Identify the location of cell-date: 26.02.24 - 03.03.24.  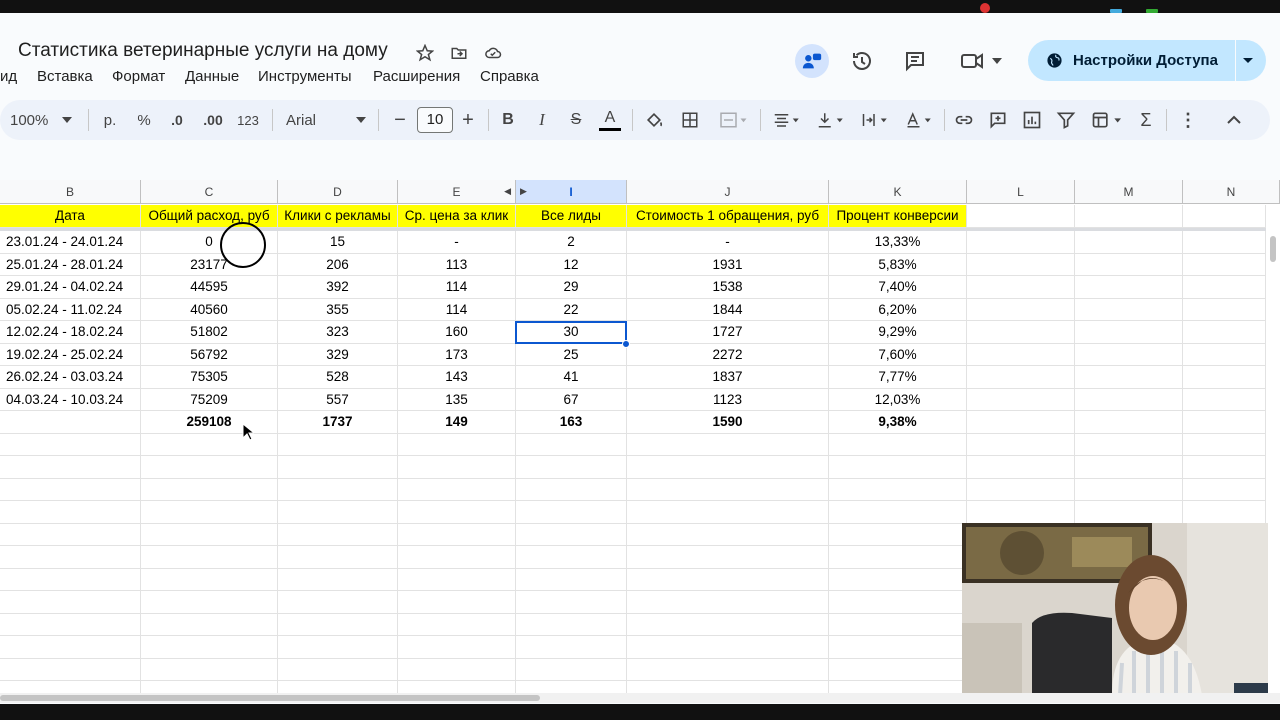
(70, 377).